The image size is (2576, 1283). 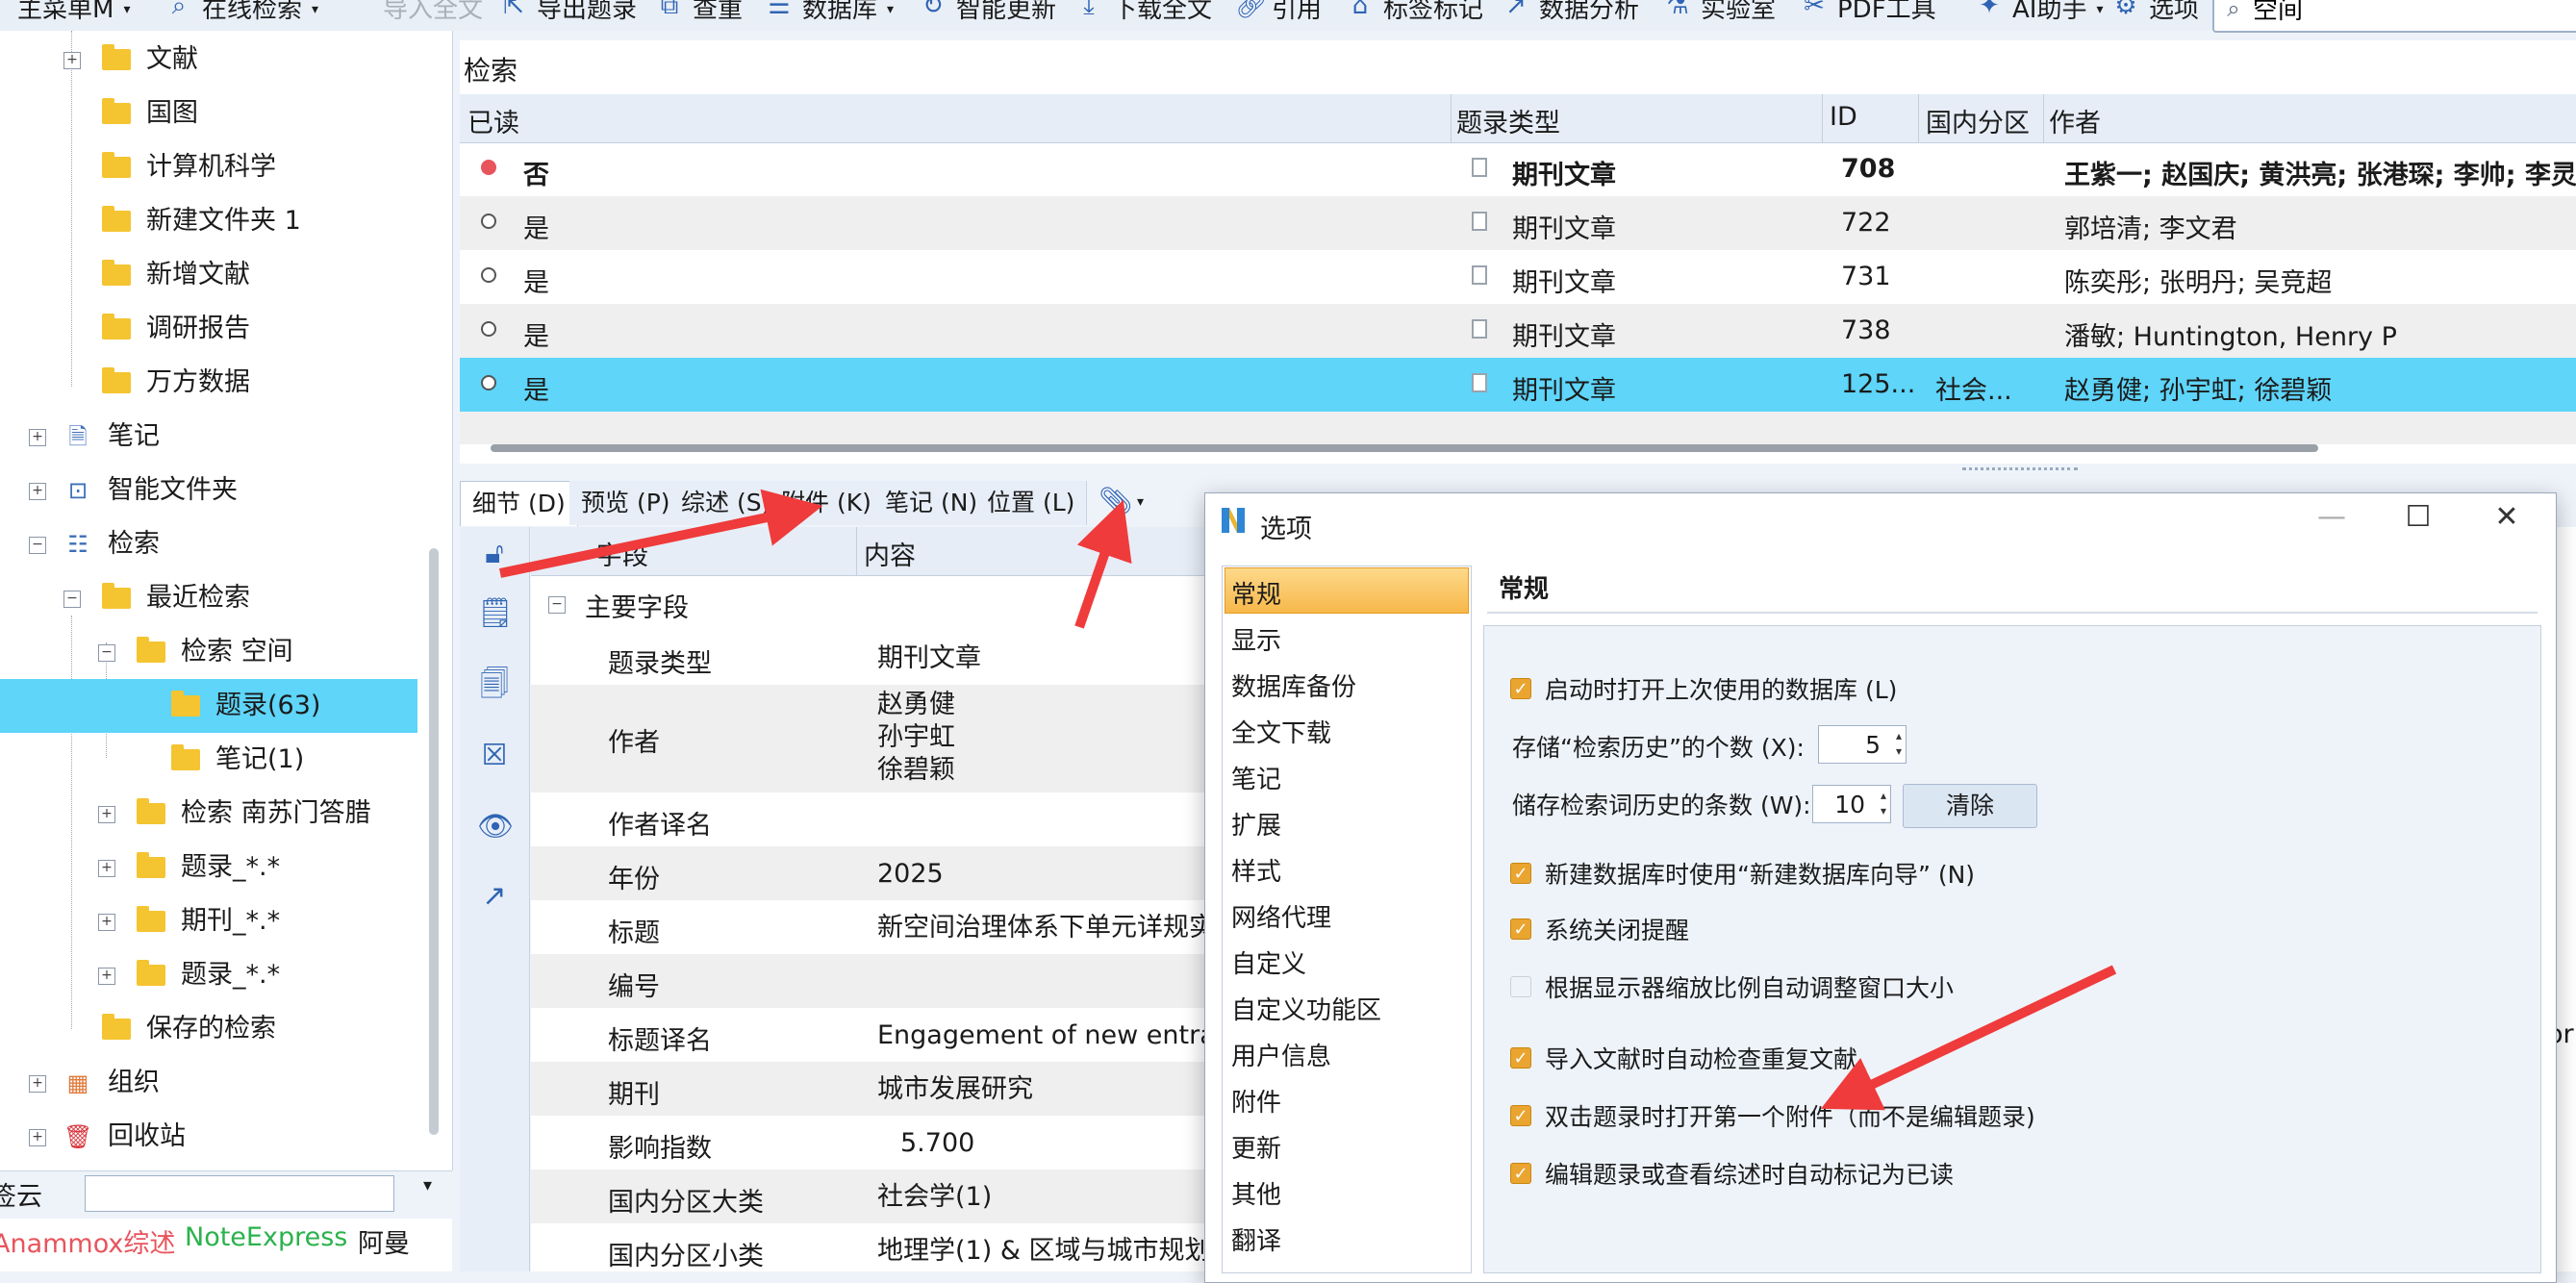 What do you see at coordinates (1256, 1193) in the screenshot?
I see `options-nav-other: 其他` at bounding box center [1256, 1193].